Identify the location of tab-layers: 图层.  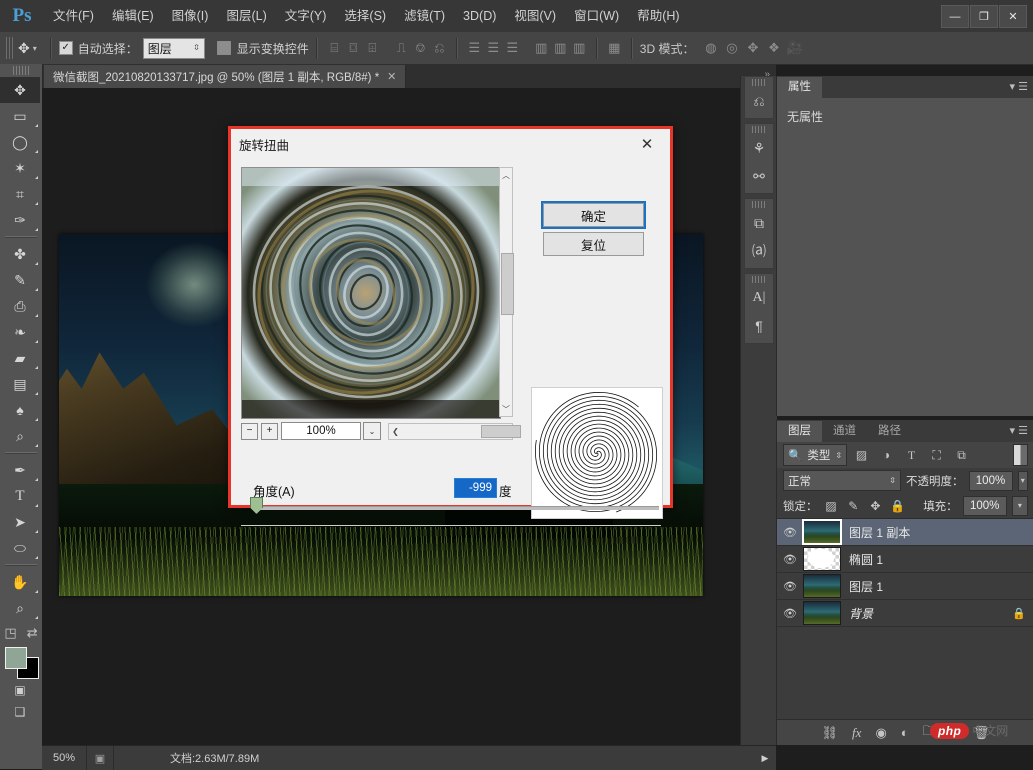
(799, 431).